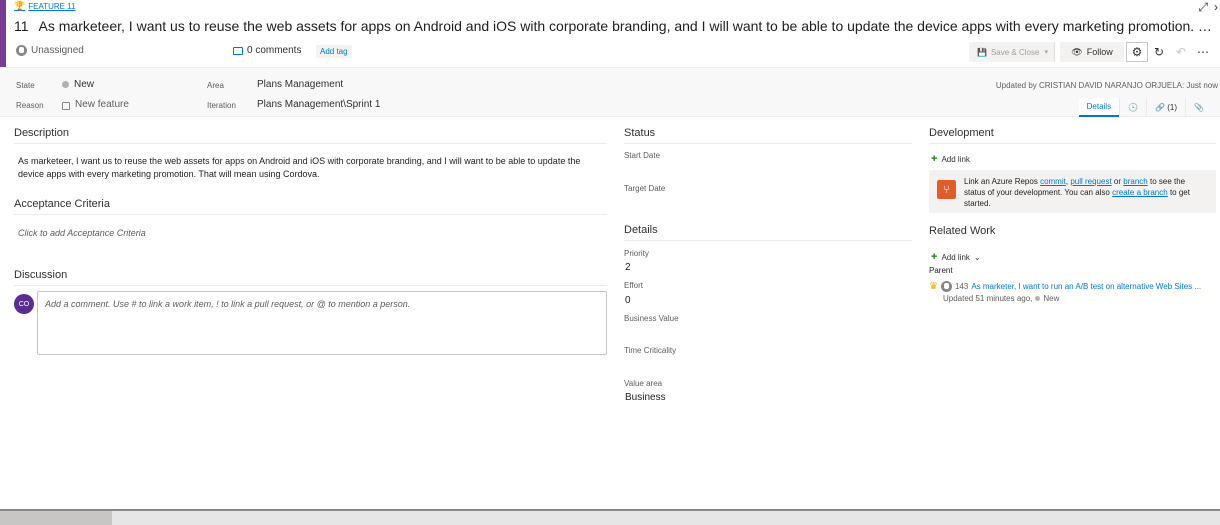 The height and width of the screenshot is (525, 1220). What do you see at coordinates (1140, 192) in the screenshot?
I see `create-branch-link: create a branch` at bounding box center [1140, 192].